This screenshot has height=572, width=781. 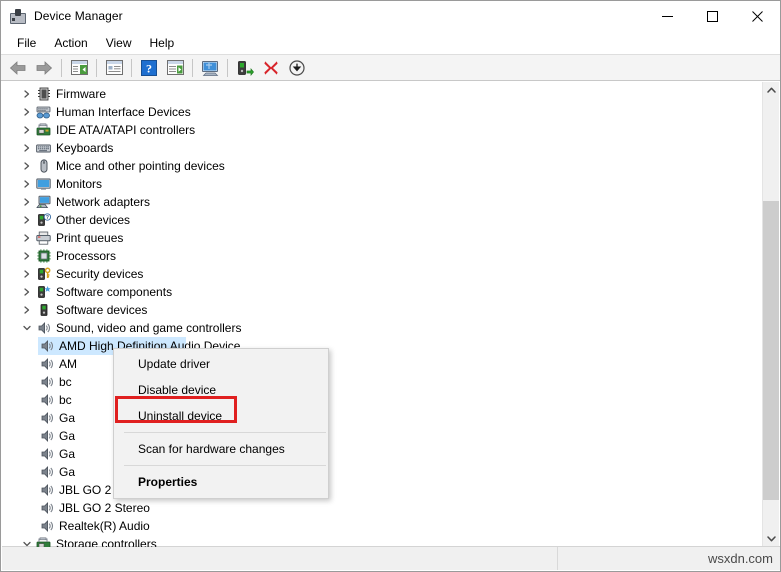 What do you see at coordinates (79, 184) in the screenshot?
I see `tree-node-label: Monitors` at bounding box center [79, 184].